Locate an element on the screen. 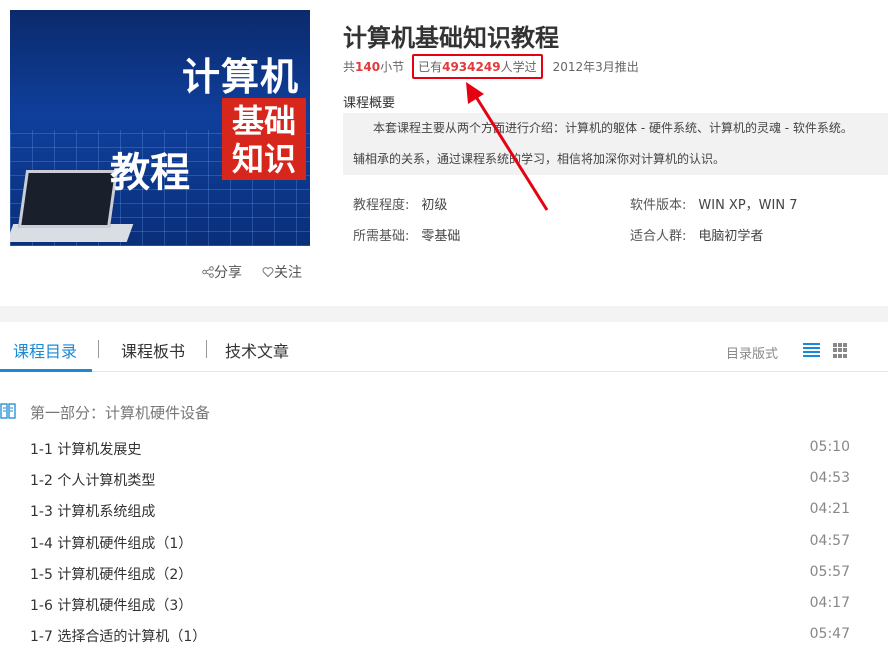  lesson-item: 1-1 计算机发展史 05:10 is located at coordinates (440, 451).